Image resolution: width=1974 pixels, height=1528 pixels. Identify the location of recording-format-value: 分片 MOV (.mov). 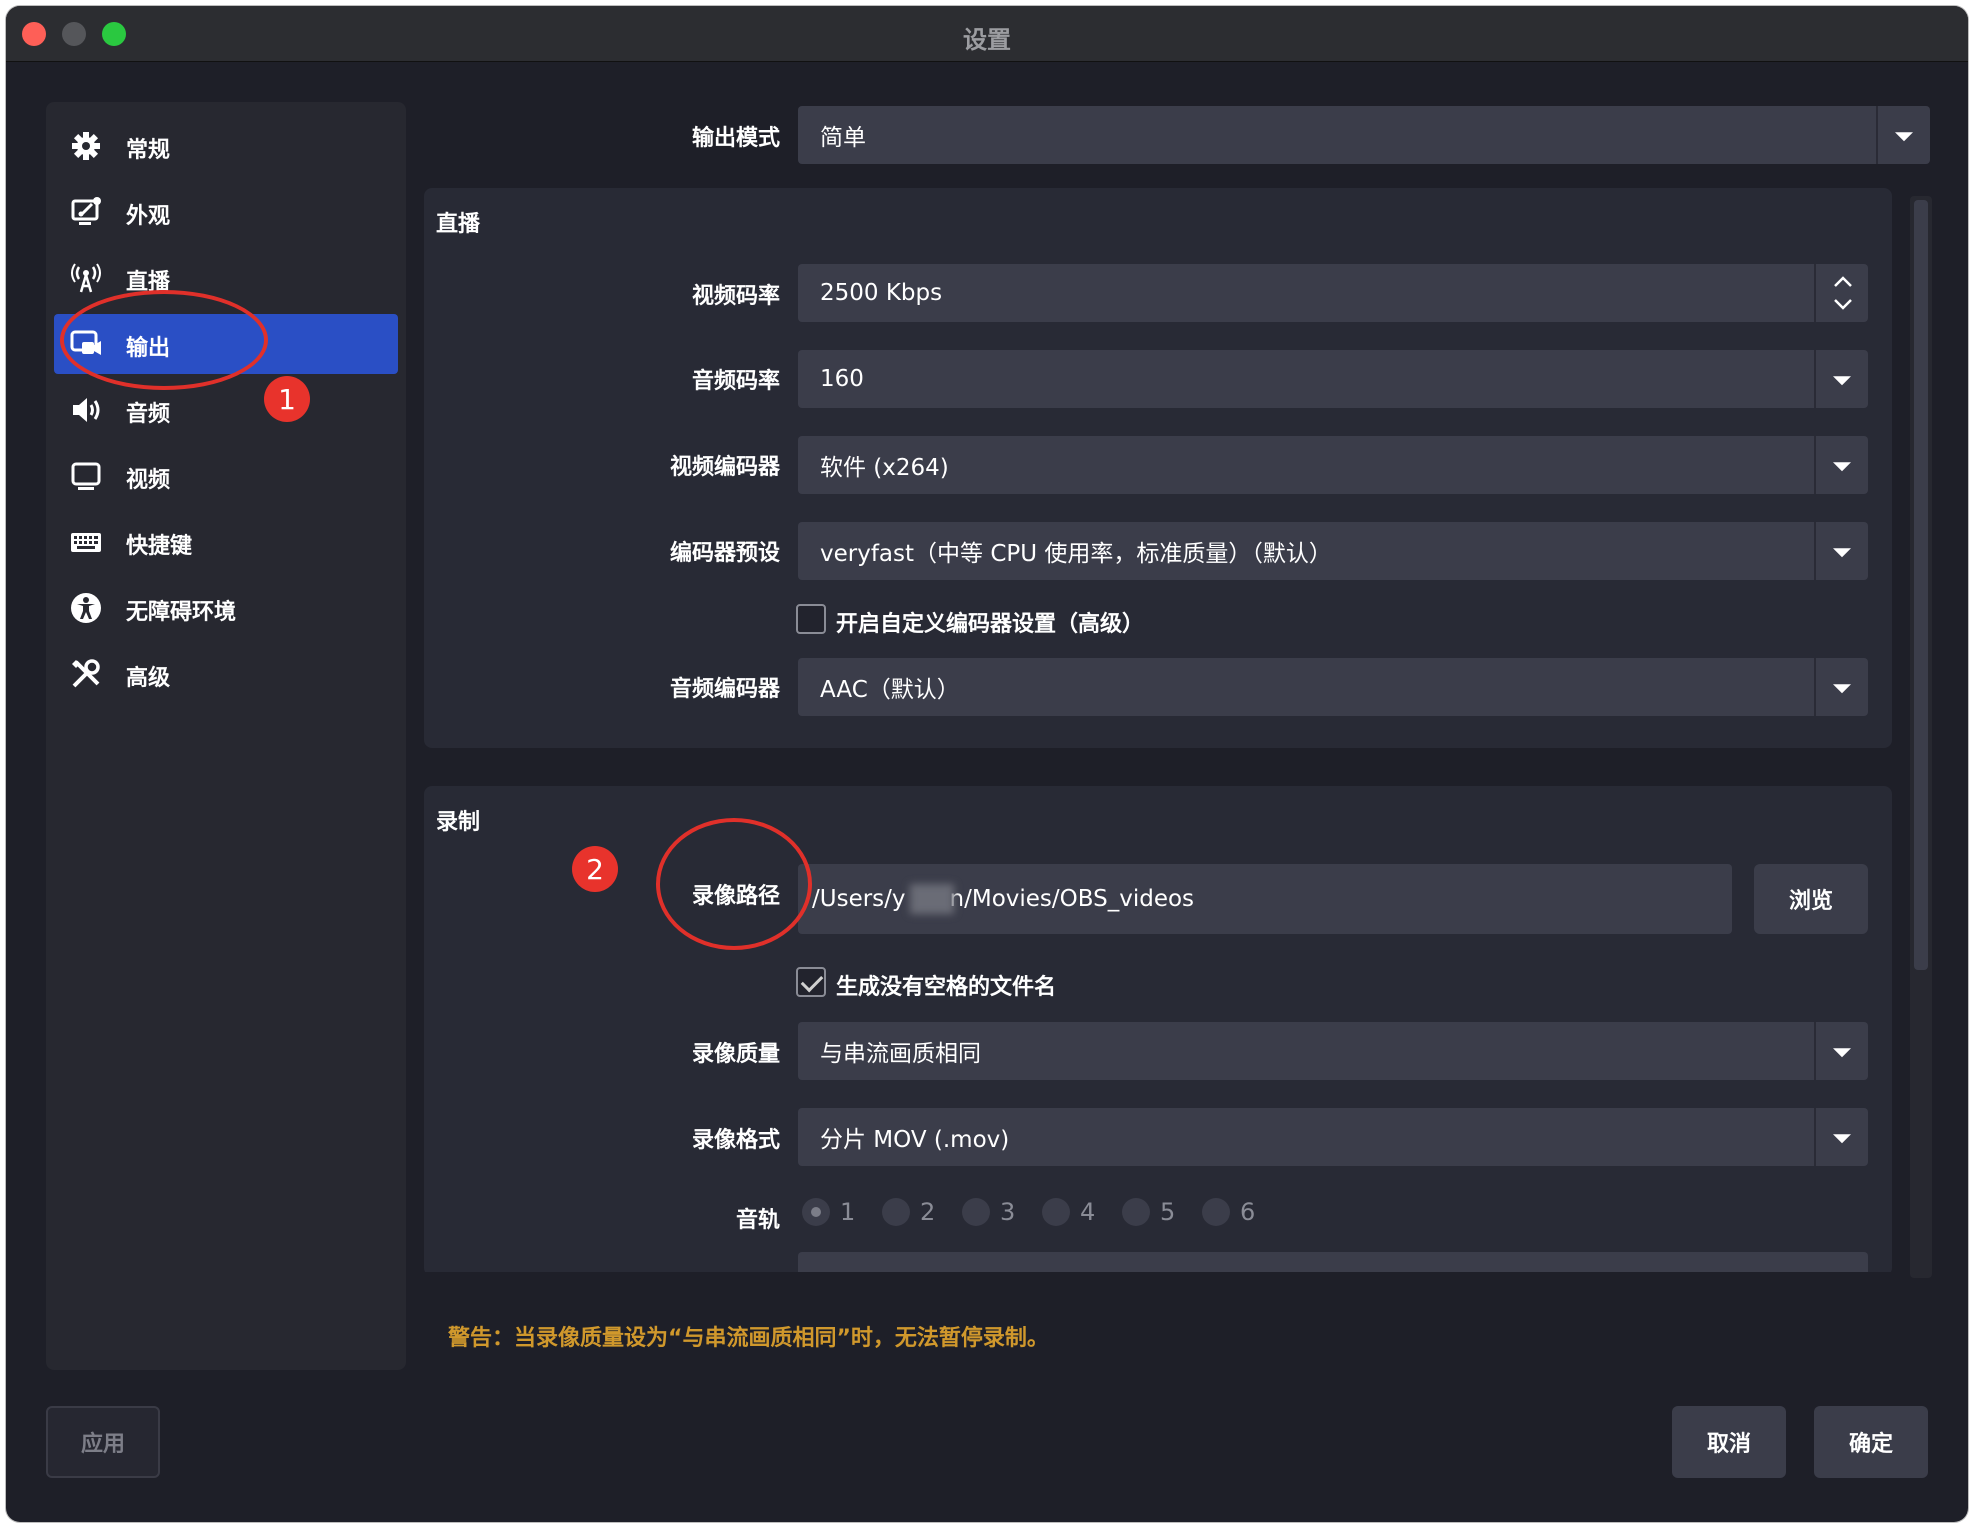
(915, 1140).